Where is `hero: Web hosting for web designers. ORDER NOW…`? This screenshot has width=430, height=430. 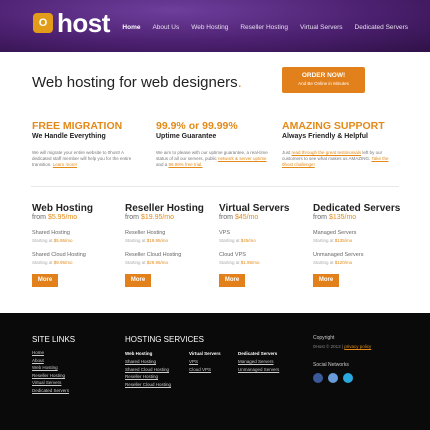
hero: Web hosting for web designers. ORDER NOW… is located at coordinates (215, 81).